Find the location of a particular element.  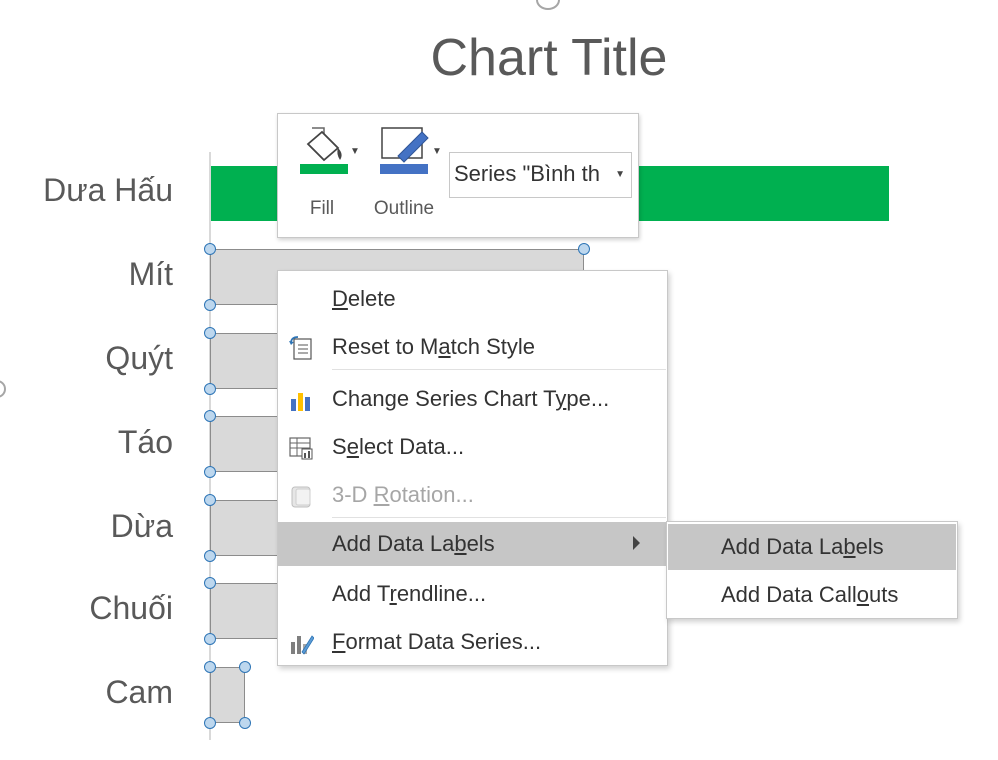

submenu-add-labels-accel: b is located at coordinates (849, 546).